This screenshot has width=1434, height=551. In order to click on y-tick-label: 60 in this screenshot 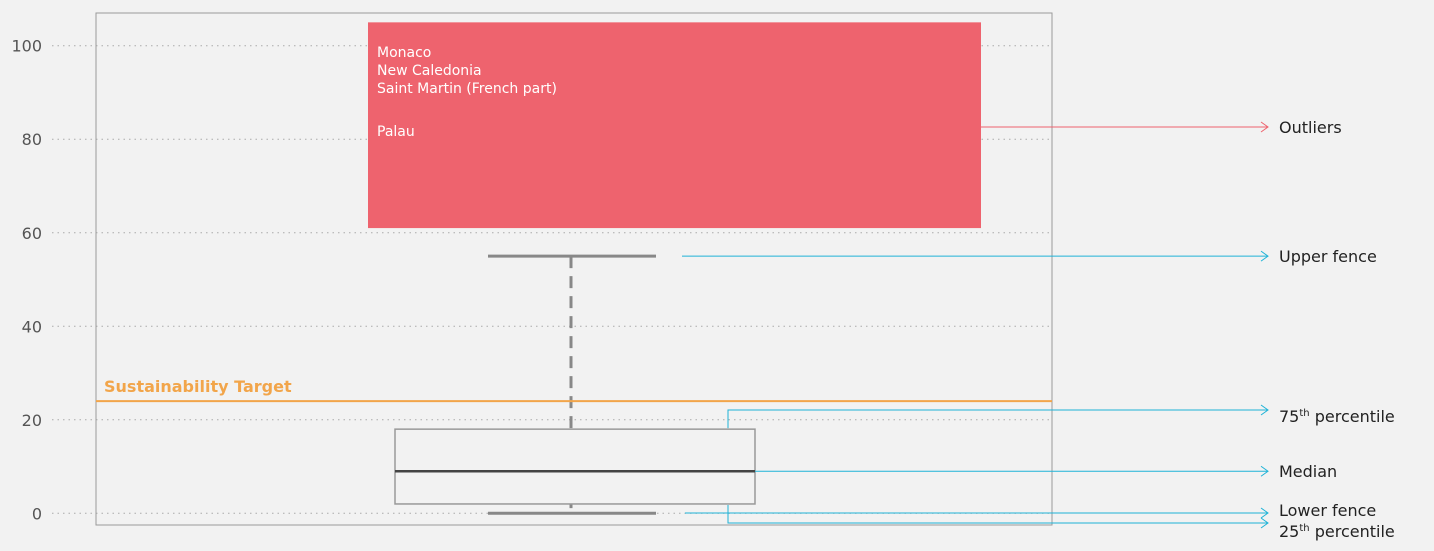, I will do `click(32, 233)`.